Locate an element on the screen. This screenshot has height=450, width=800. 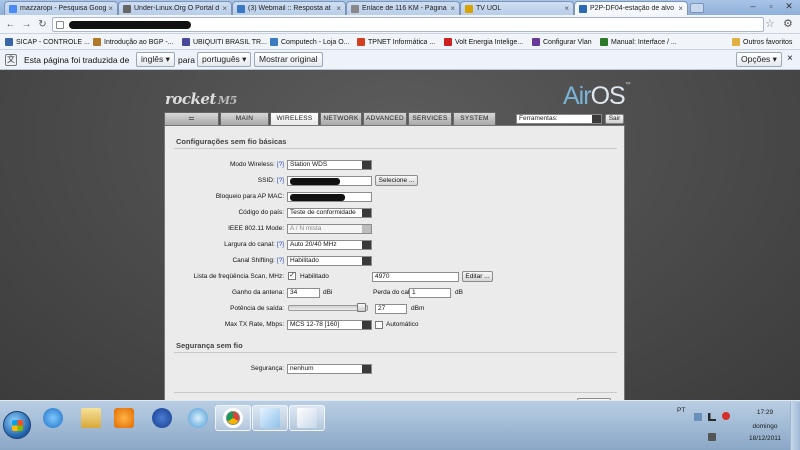
browser-tab: (3) Webmail :: Resposta at × is located at coordinates (289, 8).